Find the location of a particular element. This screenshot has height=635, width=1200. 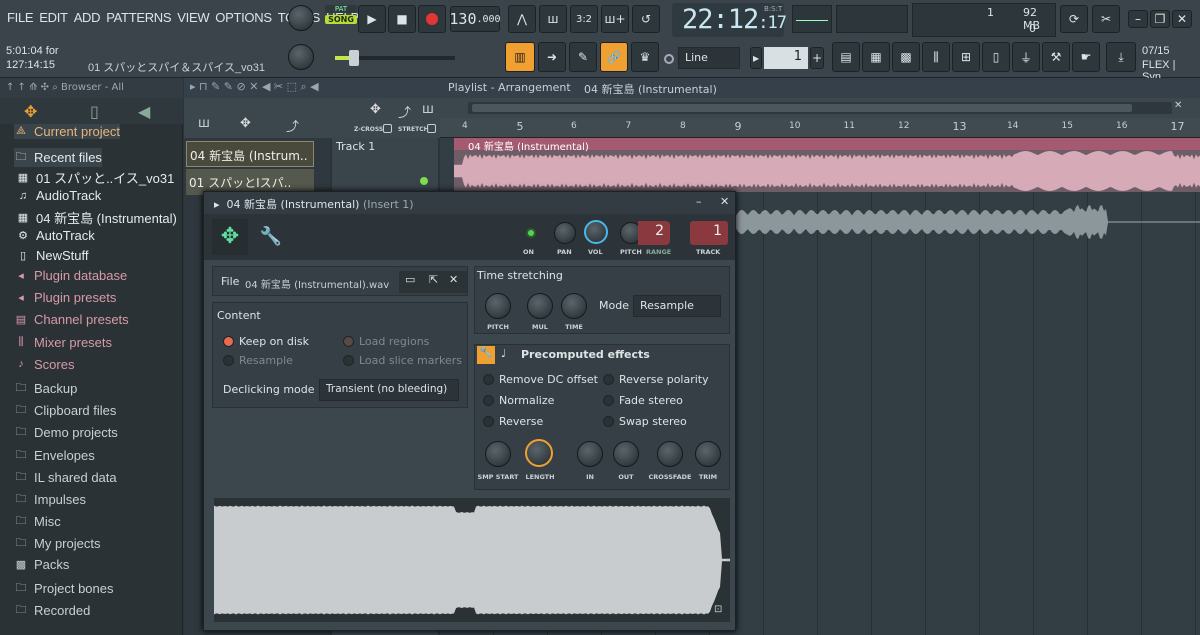

sample-waveform-view: 6 ⊡ is located at coordinates (472, 560).